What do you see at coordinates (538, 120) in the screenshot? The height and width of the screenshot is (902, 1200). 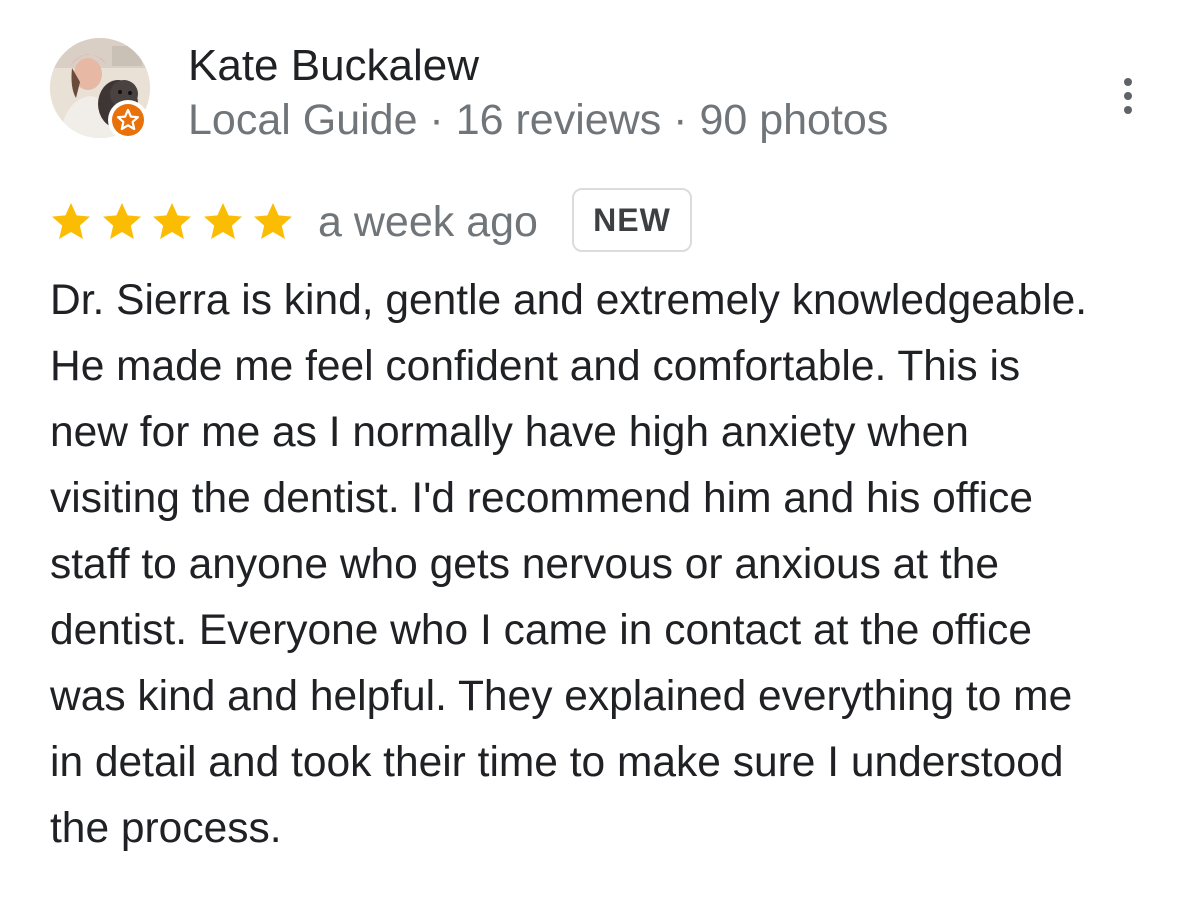 I see `reviewer-meta: Local Guide · 16 reviews · 90 photos` at bounding box center [538, 120].